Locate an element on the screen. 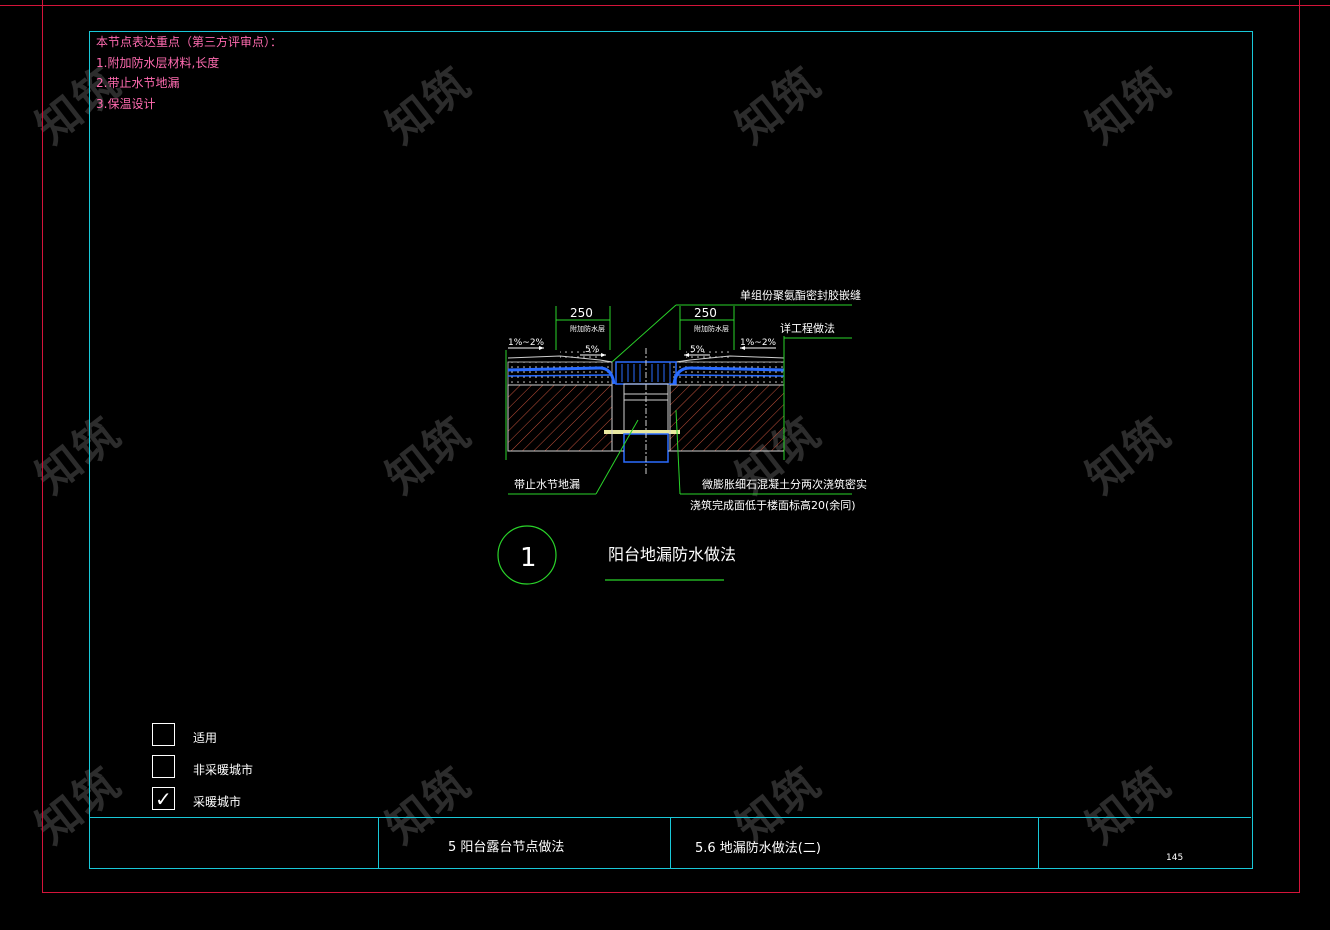  slab-right is located at coordinates (727, 418).